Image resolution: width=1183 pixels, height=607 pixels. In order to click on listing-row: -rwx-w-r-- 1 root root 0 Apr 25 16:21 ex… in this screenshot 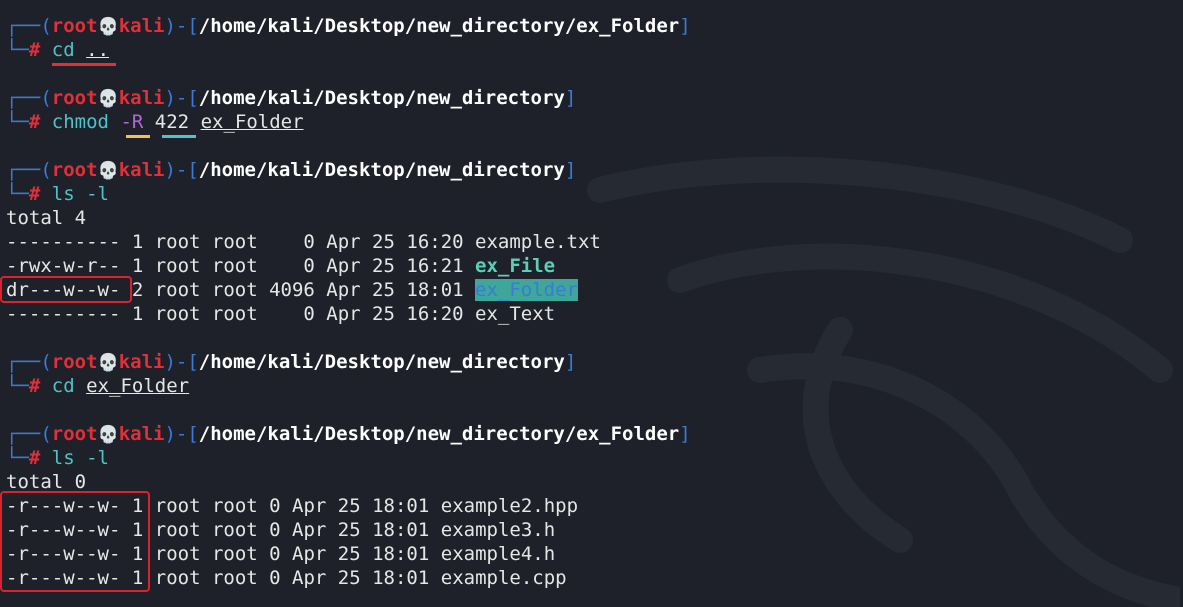, I will do `click(348, 266)`.